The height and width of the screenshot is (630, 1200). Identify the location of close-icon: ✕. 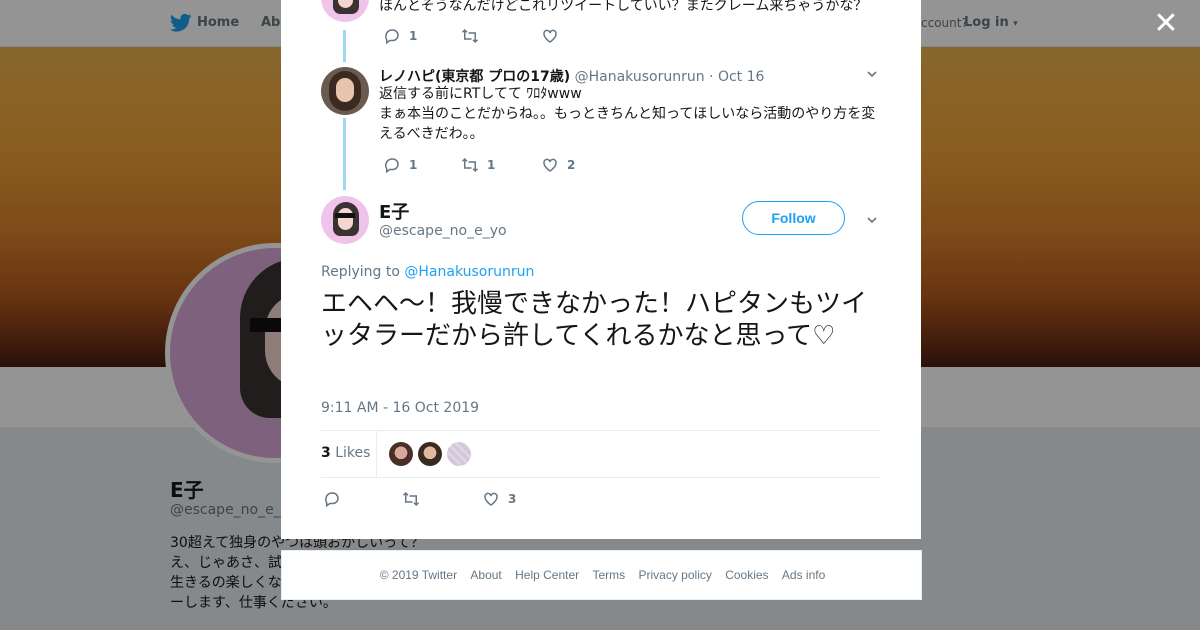
(1166, 24).